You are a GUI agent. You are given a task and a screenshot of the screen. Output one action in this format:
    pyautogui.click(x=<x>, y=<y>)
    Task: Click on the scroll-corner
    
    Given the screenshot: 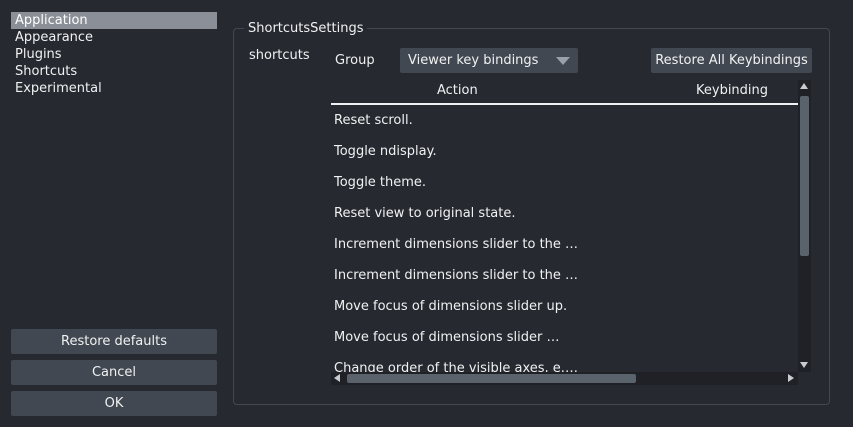 What is the action you would take?
    pyautogui.click(x=804, y=378)
    